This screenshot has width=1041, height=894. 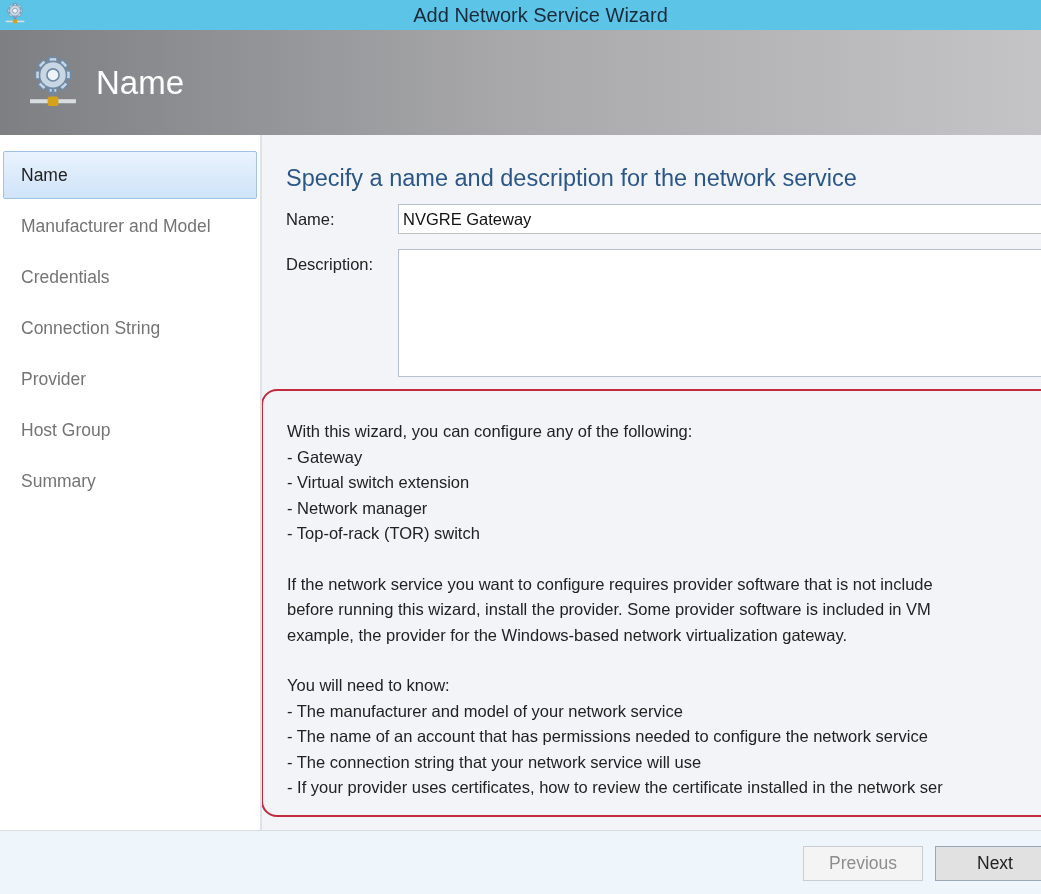 What do you see at coordinates (130, 430) in the screenshot?
I see `wizard-step: Host Group` at bounding box center [130, 430].